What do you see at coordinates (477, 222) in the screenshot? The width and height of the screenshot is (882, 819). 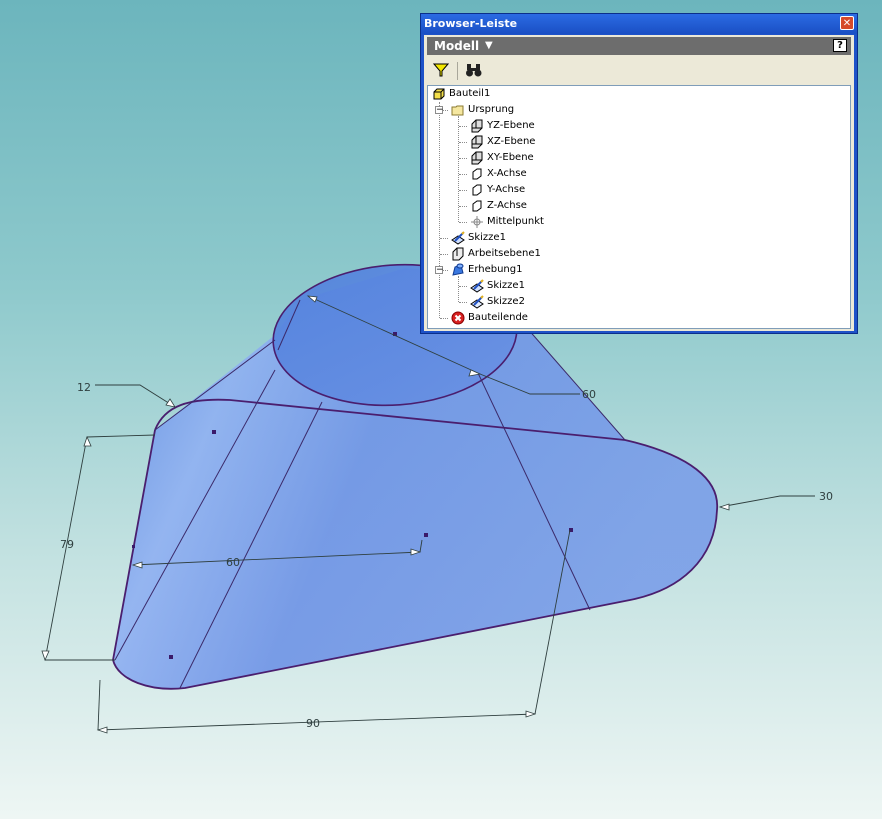 I see `point-icon` at bounding box center [477, 222].